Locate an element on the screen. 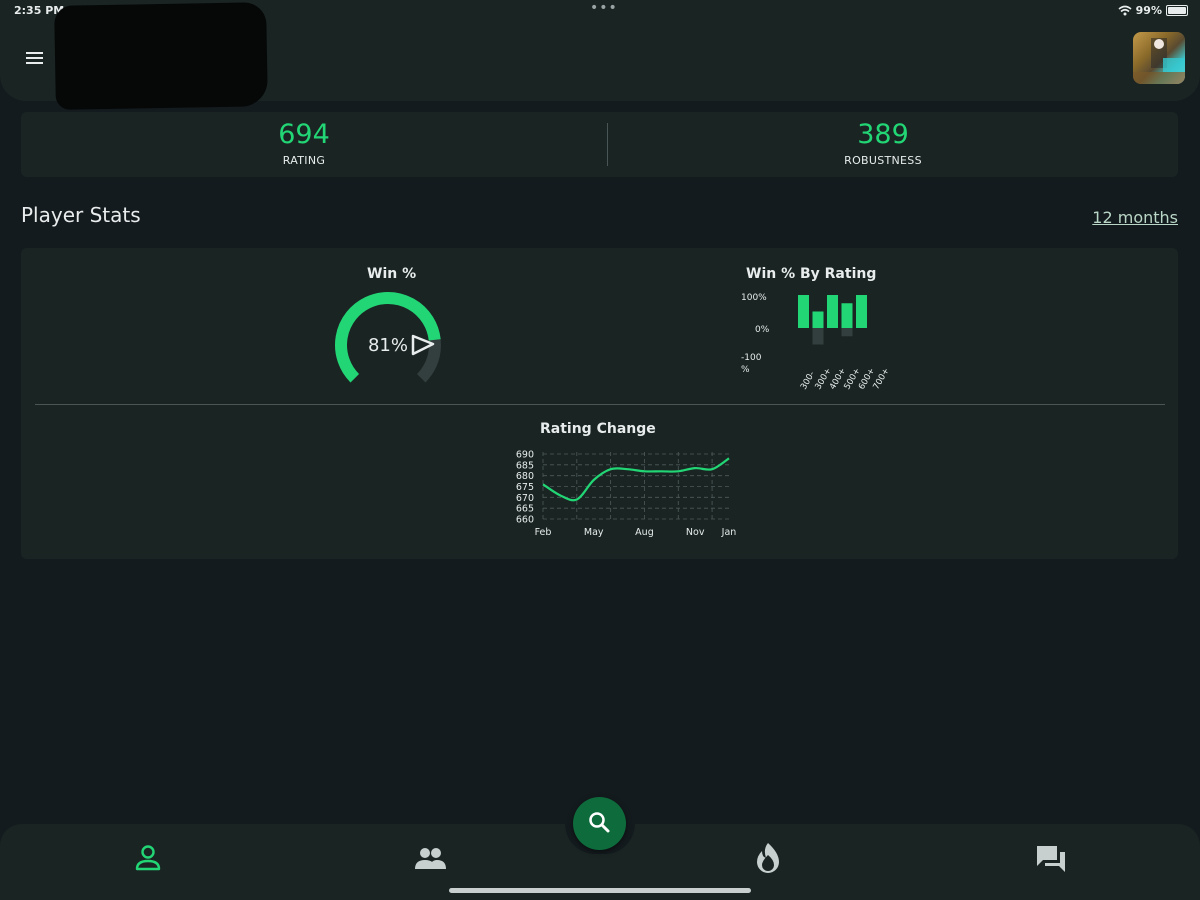  profile-icon is located at coordinates (148, 858).